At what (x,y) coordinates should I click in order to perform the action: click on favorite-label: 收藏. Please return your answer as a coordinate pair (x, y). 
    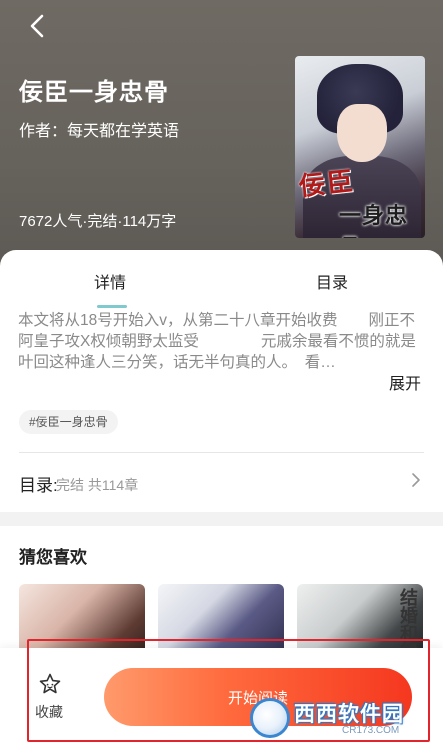
    Looking at the image, I should click on (49, 712).